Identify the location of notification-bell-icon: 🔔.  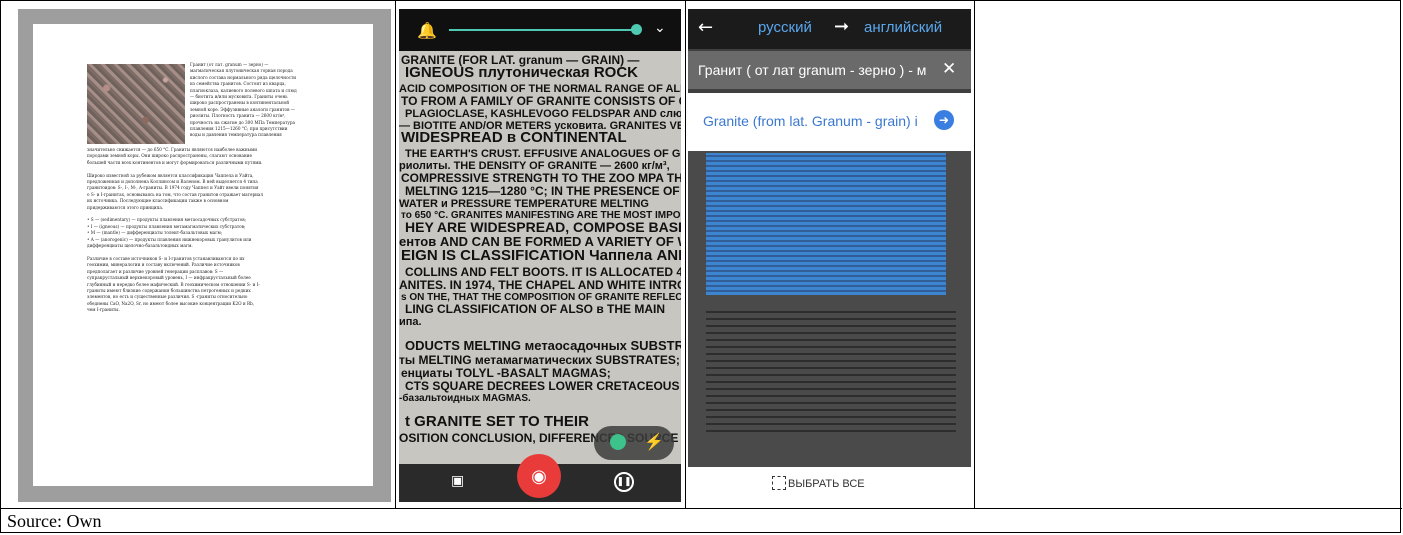
(427, 31).